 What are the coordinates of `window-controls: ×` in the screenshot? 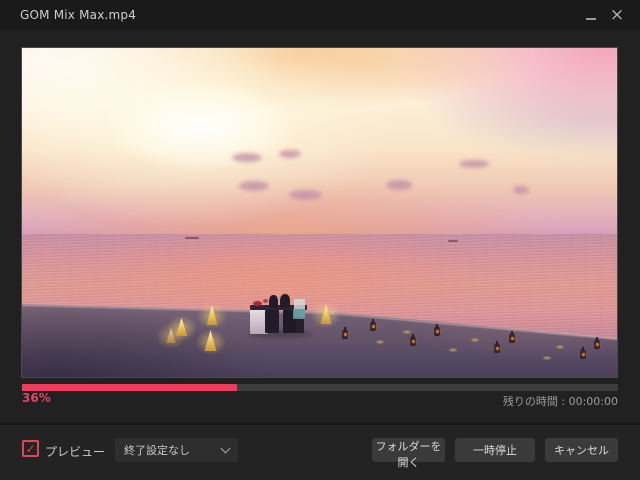 It's located at (604, 15).